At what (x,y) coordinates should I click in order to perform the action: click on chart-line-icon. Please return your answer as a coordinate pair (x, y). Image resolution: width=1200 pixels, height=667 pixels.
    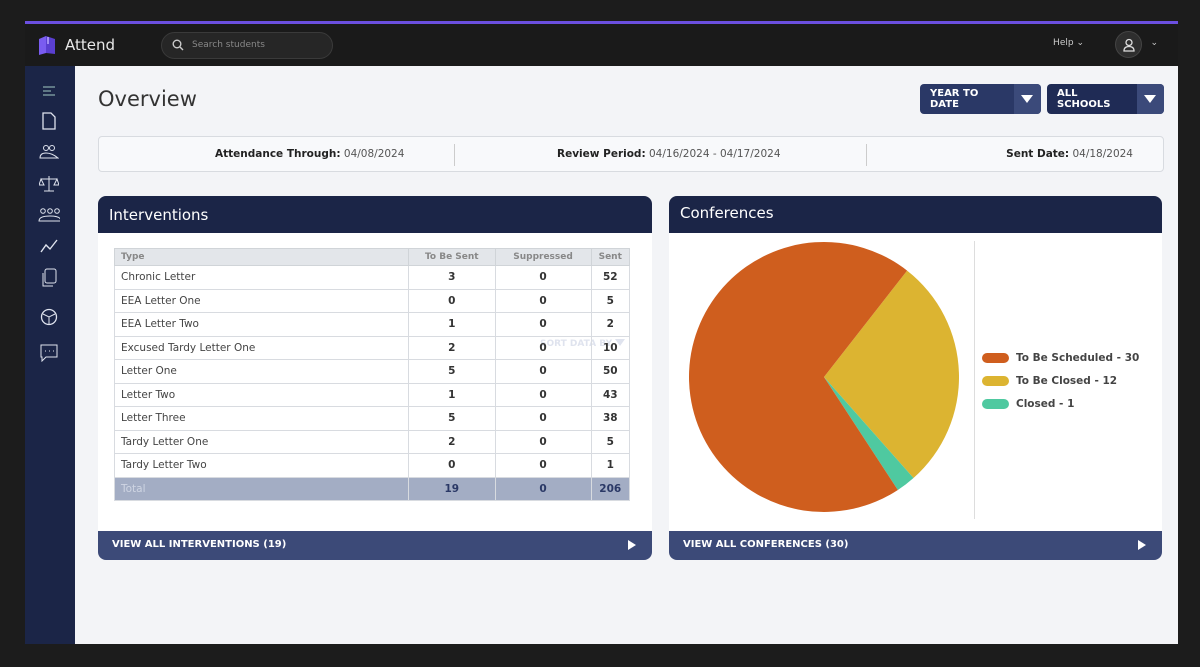
    Looking at the image, I should click on (49, 246).